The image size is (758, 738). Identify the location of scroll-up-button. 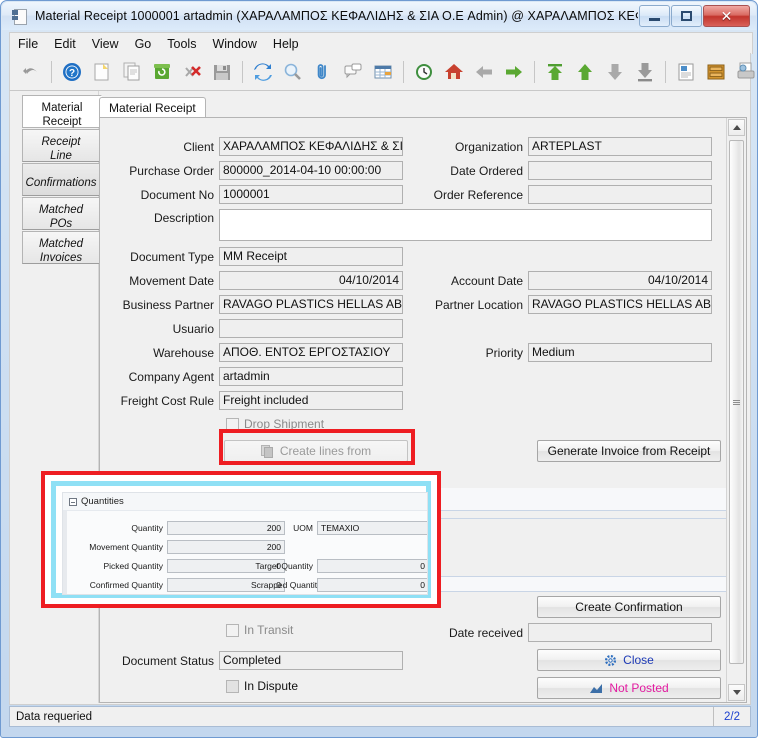
(736, 127).